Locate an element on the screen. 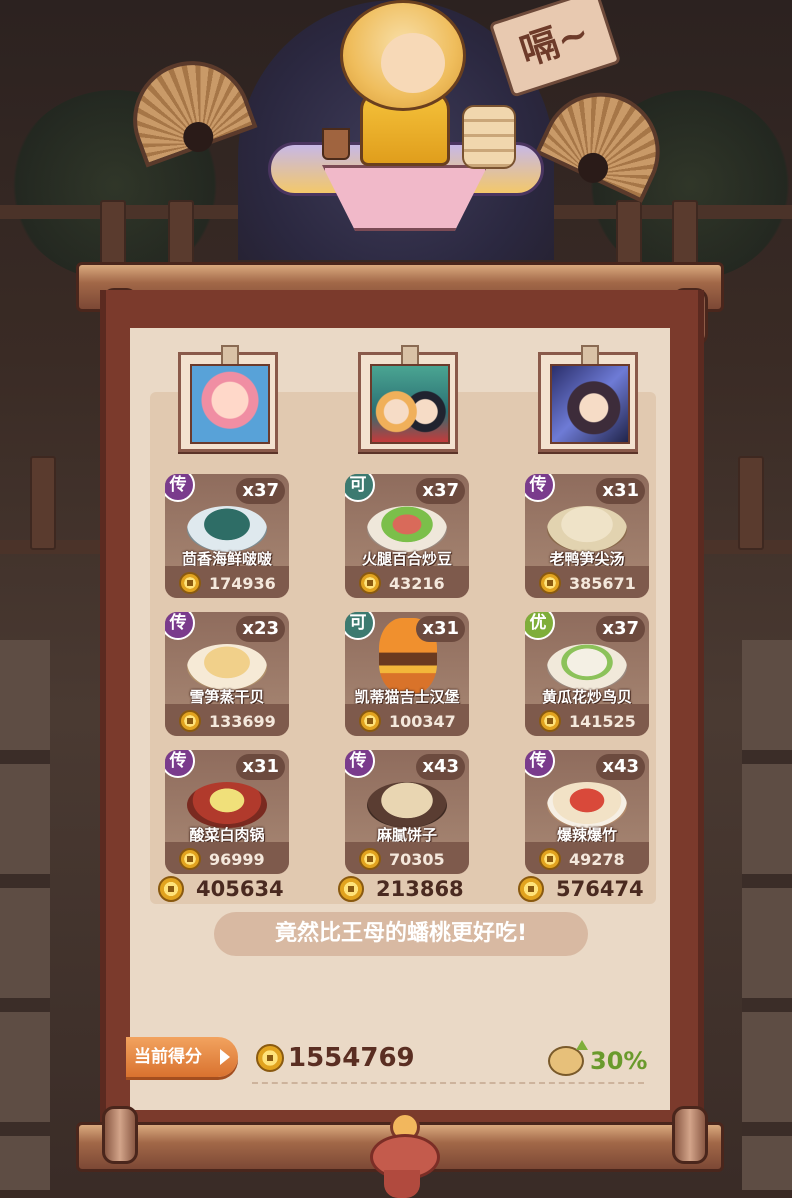  character-head is located at coordinates (403, 55).